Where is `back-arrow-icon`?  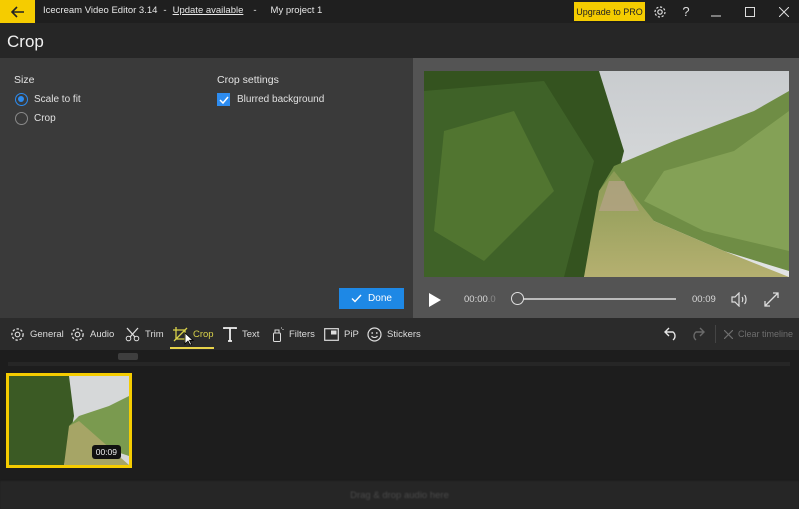
back-arrow-icon is located at coordinates (17, 11).